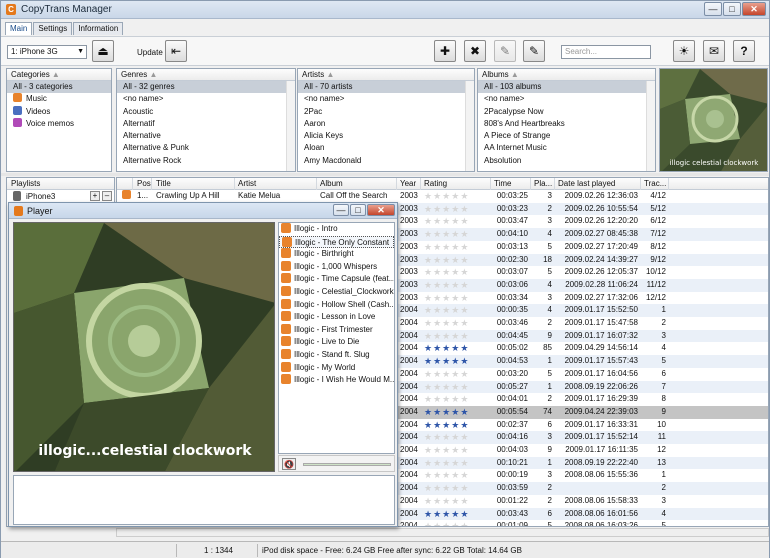  I want to click on column-header-pos: Pos, so click(143, 184).